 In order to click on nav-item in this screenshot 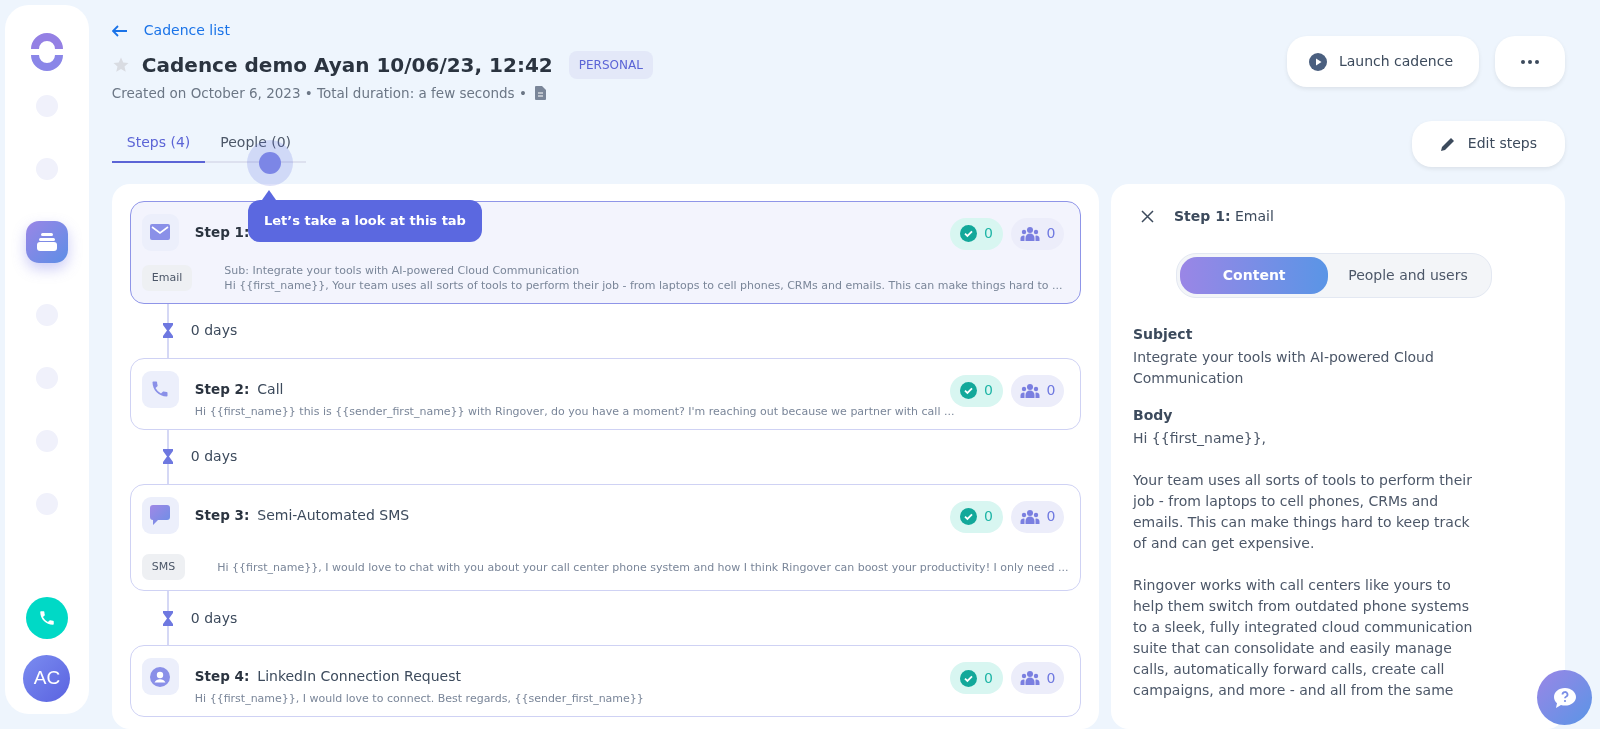, I will do `click(46, 242)`.